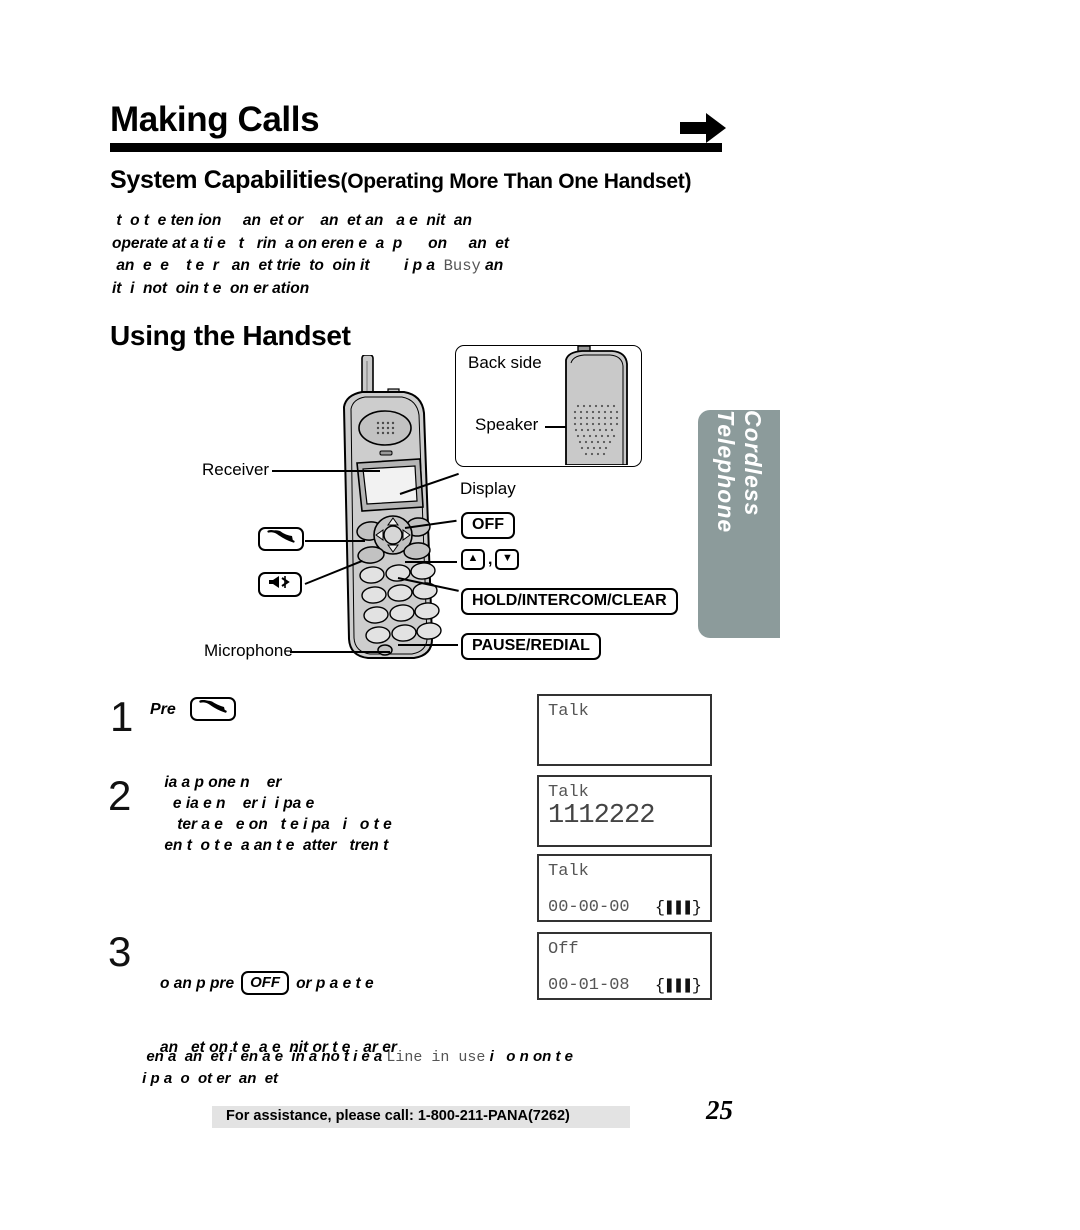 The height and width of the screenshot is (1230, 1080). Describe the element at coordinates (236, 469) in the screenshot. I see `receiver-label: Receiver` at that location.